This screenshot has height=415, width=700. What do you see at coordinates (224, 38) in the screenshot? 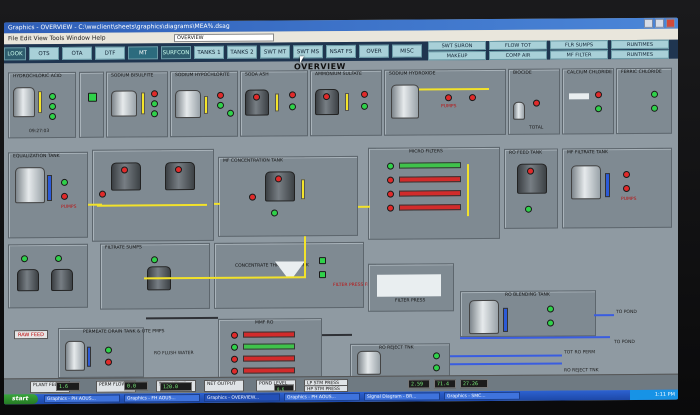
I see `screen-select-input: OVERVIEW` at bounding box center [224, 38].